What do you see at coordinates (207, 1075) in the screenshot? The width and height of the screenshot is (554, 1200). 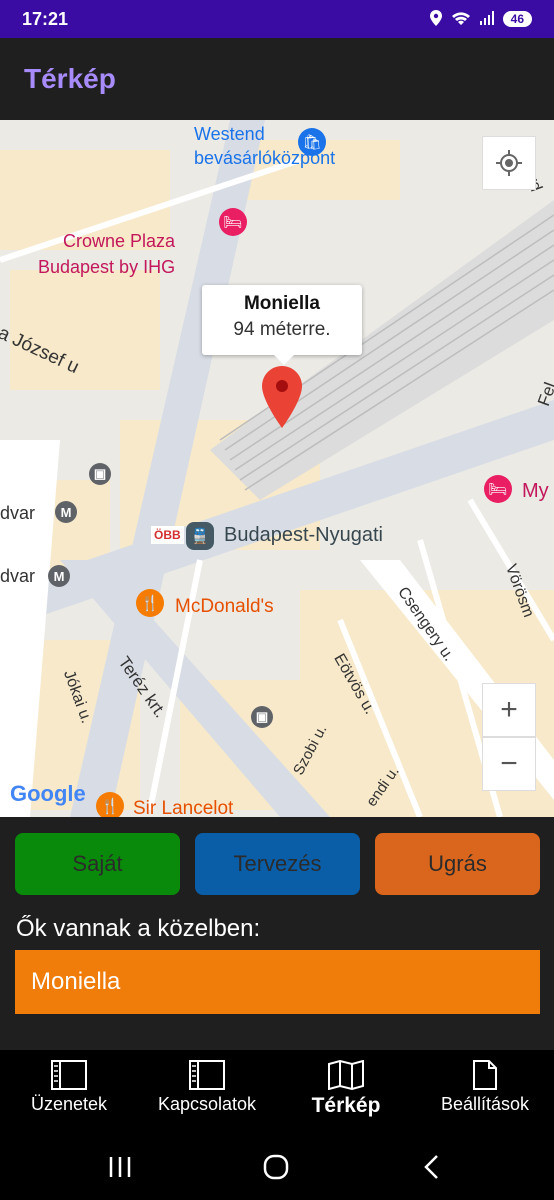 I see `contacts-icon` at bounding box center [207, 1075].